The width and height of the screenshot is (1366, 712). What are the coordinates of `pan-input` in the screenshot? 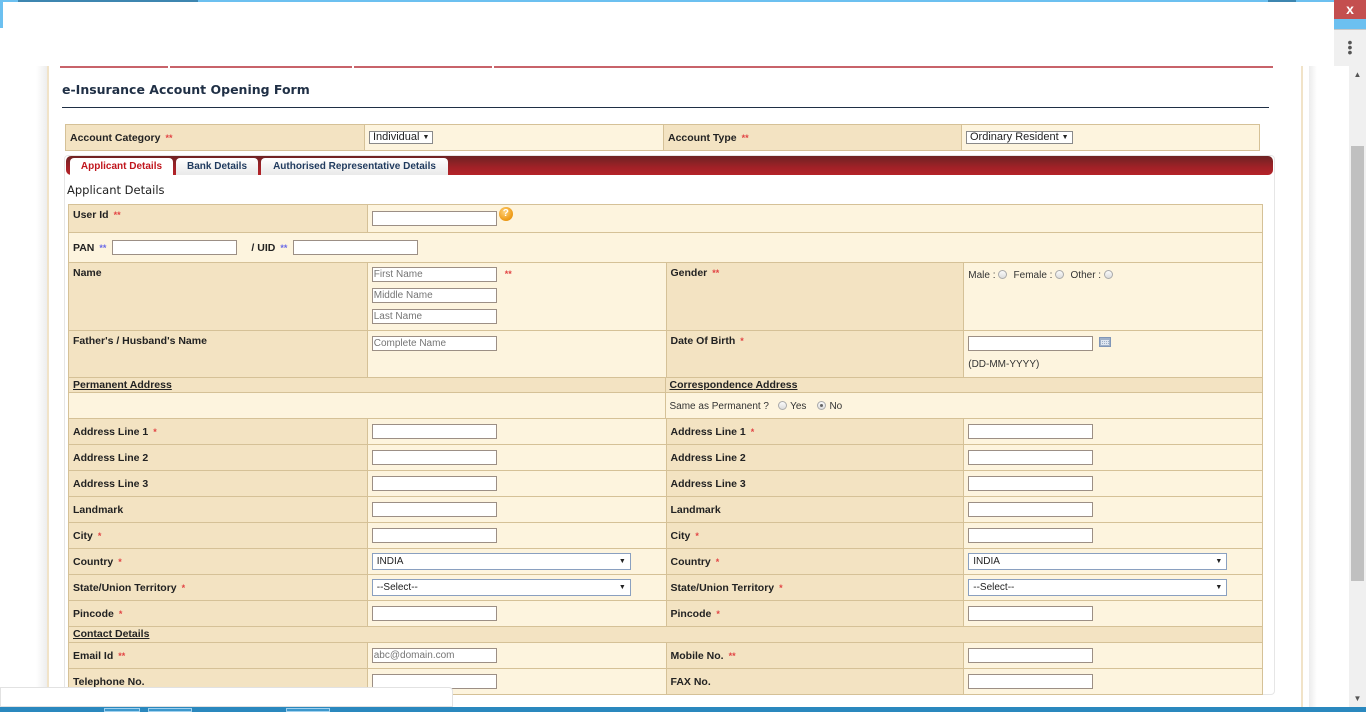 It's located at (175, 247).